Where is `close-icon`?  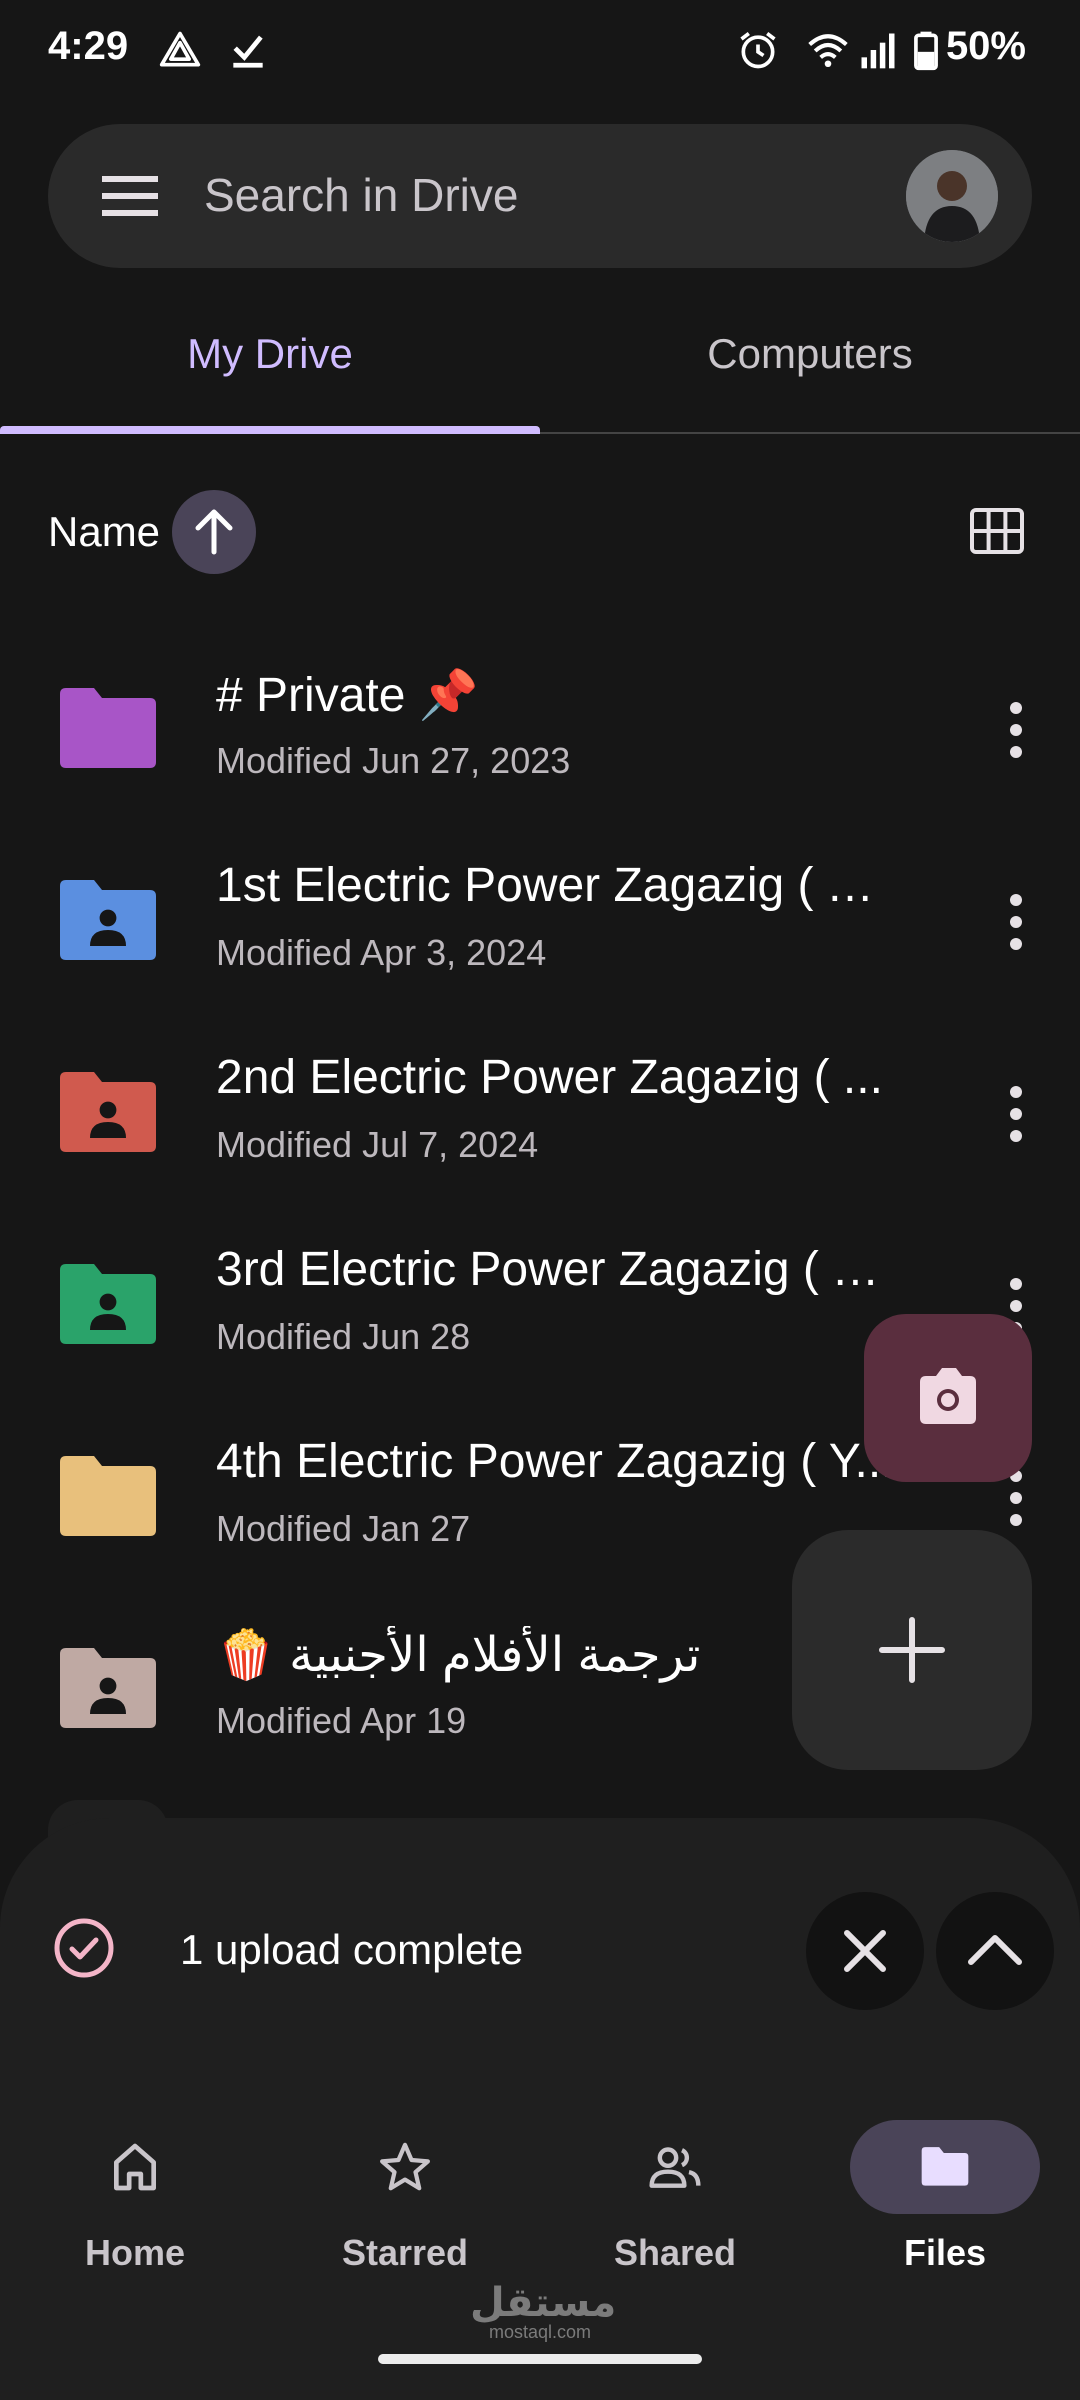 close-icon is located at coordinates (865, 1951).